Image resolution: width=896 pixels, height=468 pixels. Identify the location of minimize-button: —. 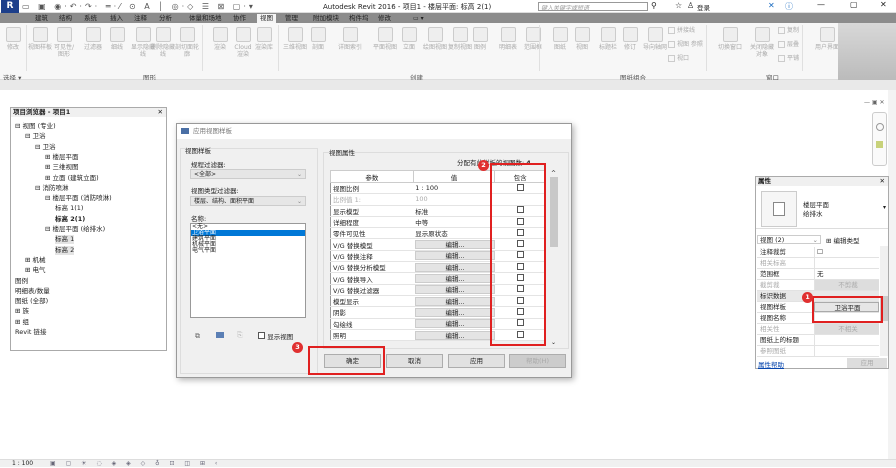
(821, 4).